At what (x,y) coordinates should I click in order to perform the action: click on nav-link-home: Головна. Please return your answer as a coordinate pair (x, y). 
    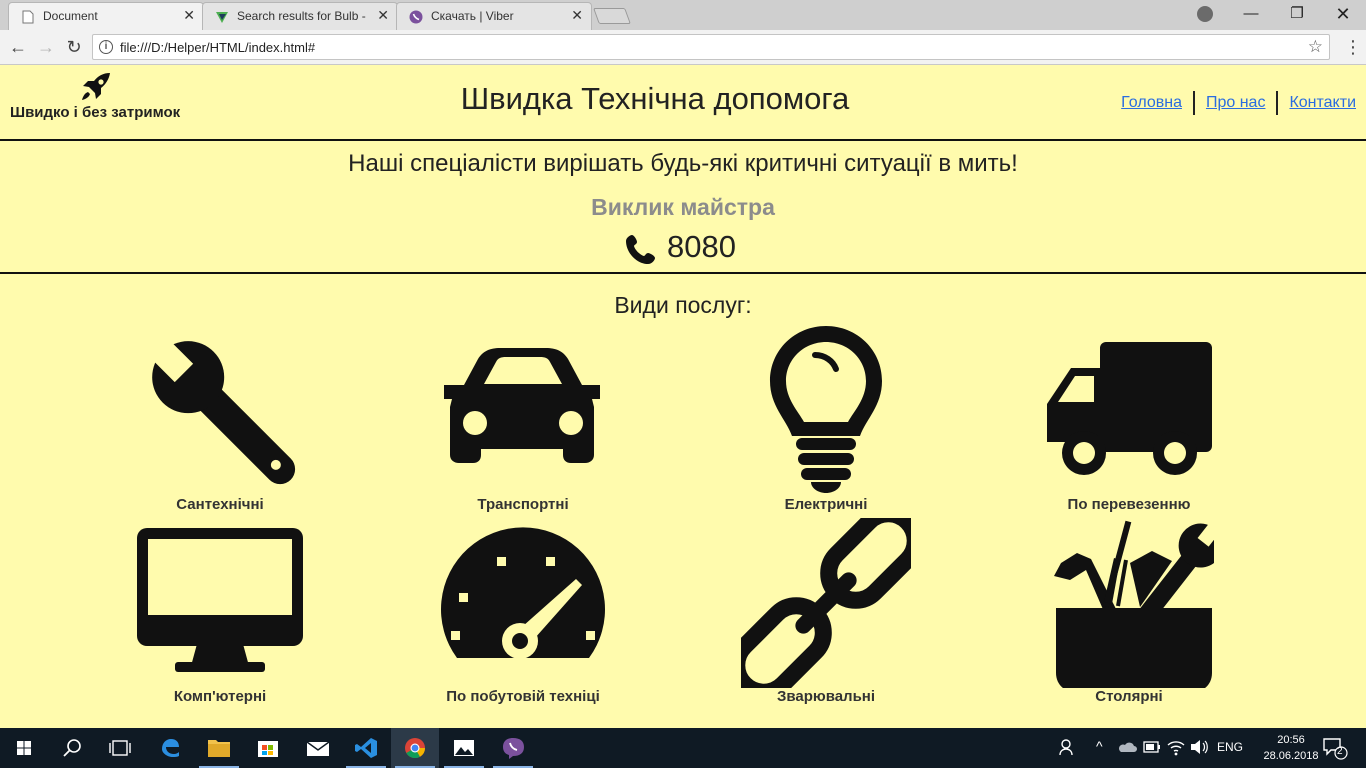
    Looking at the image, I should click on (1151, 103).